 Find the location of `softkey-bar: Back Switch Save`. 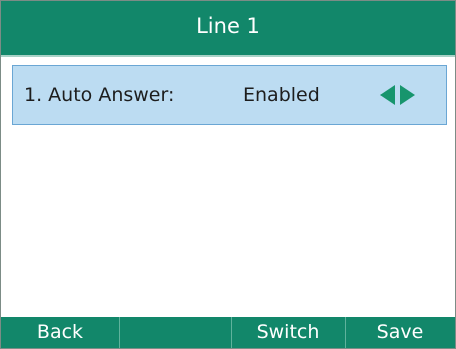

softkey-bar: Back Switch Save is located at coordinates (228, 332).